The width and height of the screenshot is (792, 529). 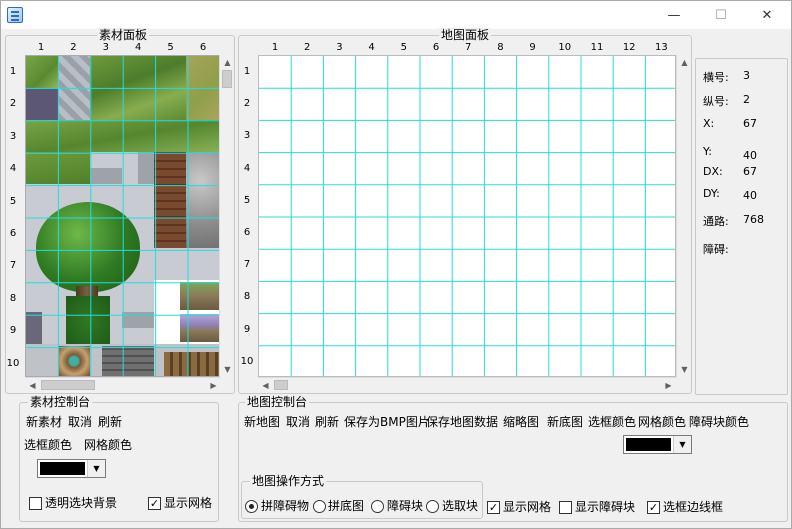 I want to click on vnum-label: 纵号:, so click(x=716, y=101).